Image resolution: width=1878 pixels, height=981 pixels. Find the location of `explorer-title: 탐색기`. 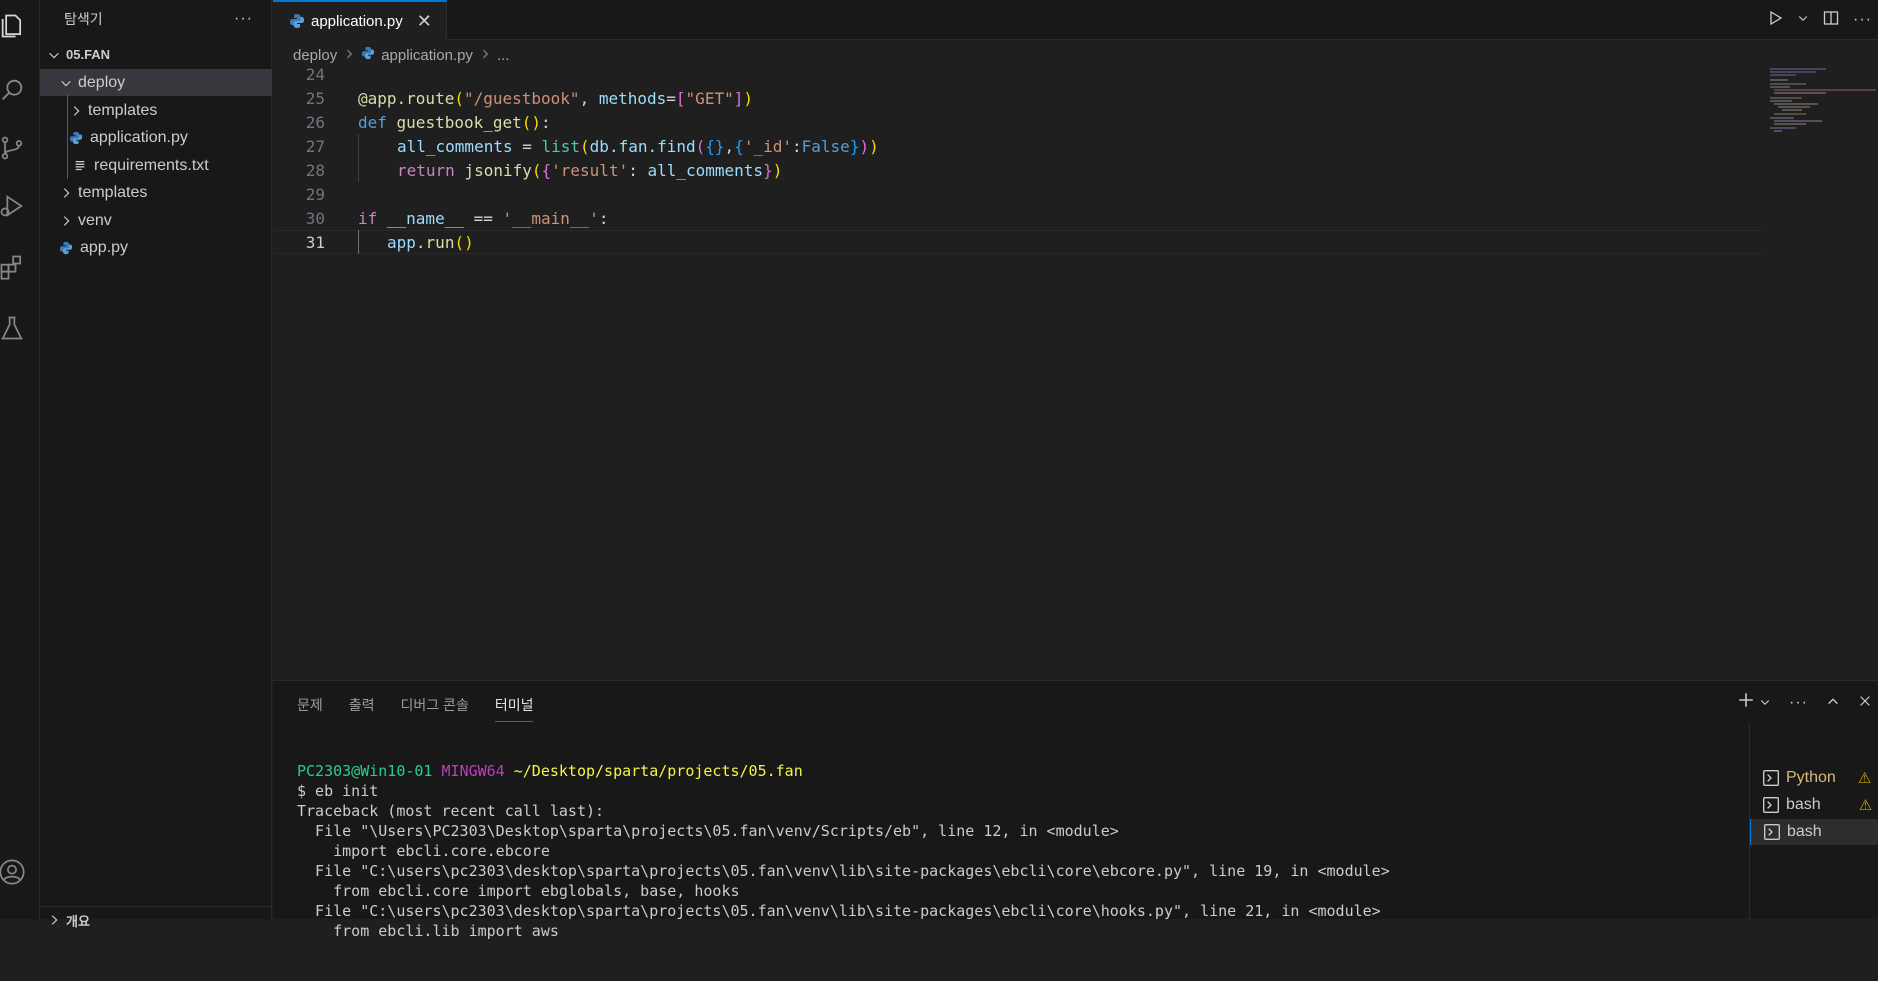

explorer-title: 탐색기 is located at coordinates (83, 19).